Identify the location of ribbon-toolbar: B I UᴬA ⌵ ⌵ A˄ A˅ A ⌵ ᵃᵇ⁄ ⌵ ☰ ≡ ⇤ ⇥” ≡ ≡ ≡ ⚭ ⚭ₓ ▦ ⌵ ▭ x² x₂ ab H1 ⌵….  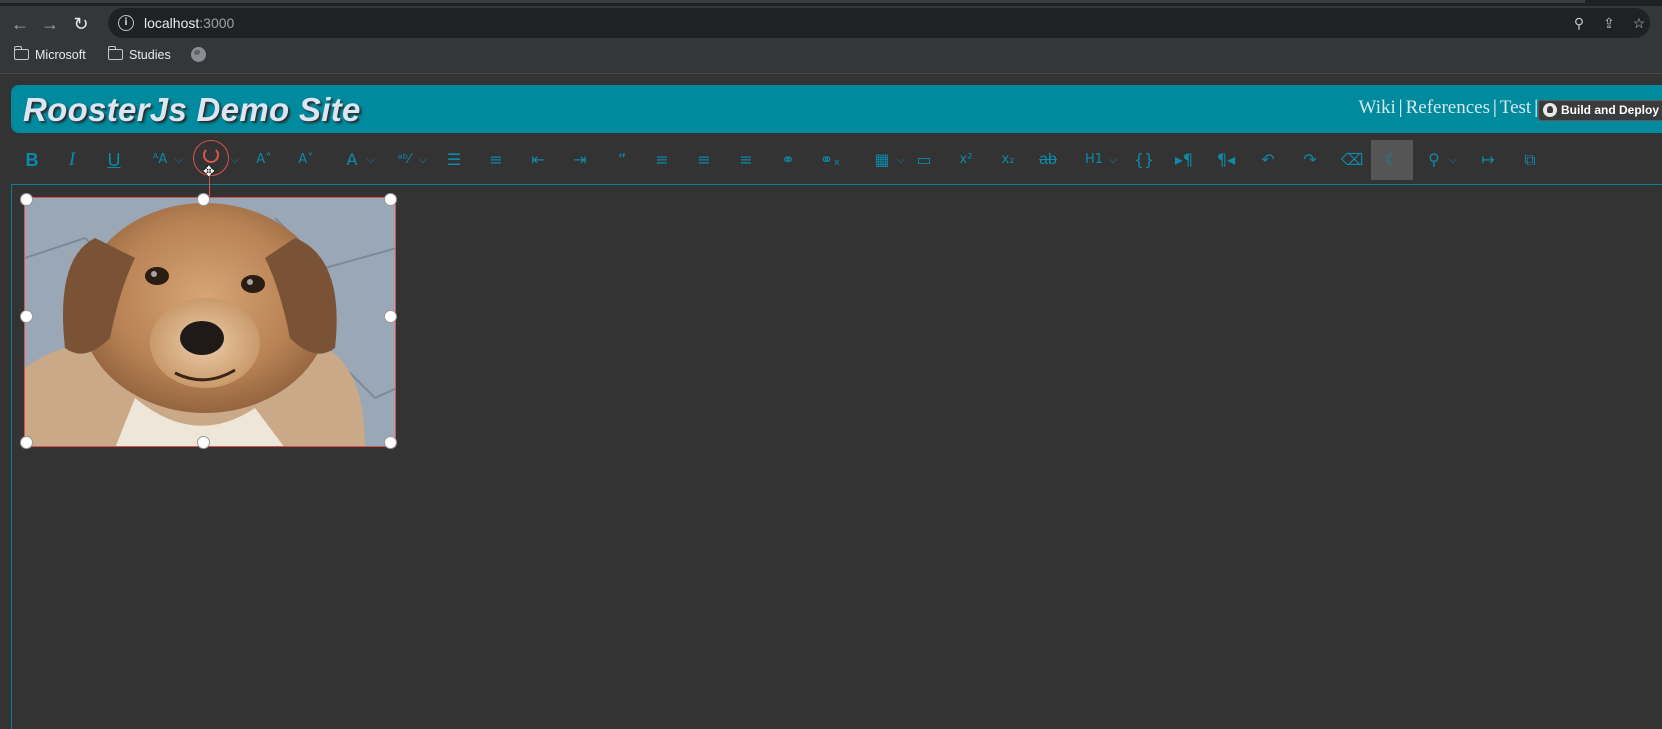
(836, 160).